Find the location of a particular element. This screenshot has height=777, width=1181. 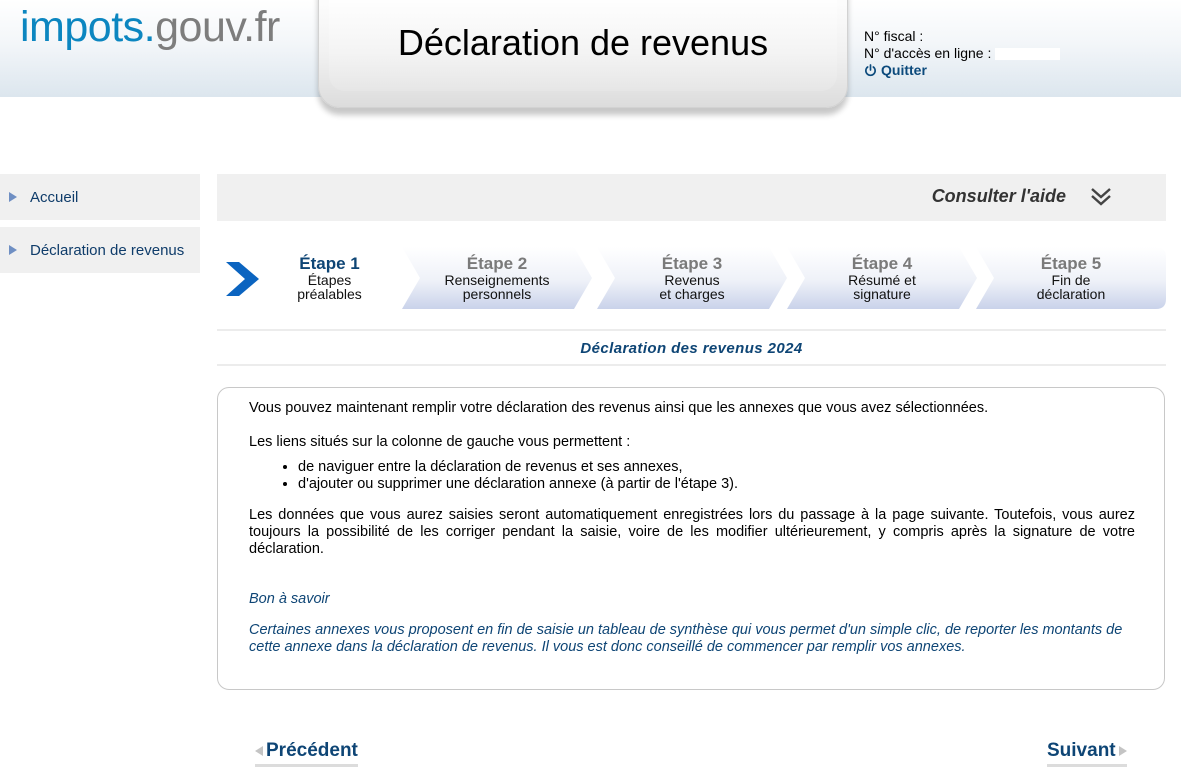

sidebar: Accueil Déclaration de revenus is located at coordinates (100, 227).